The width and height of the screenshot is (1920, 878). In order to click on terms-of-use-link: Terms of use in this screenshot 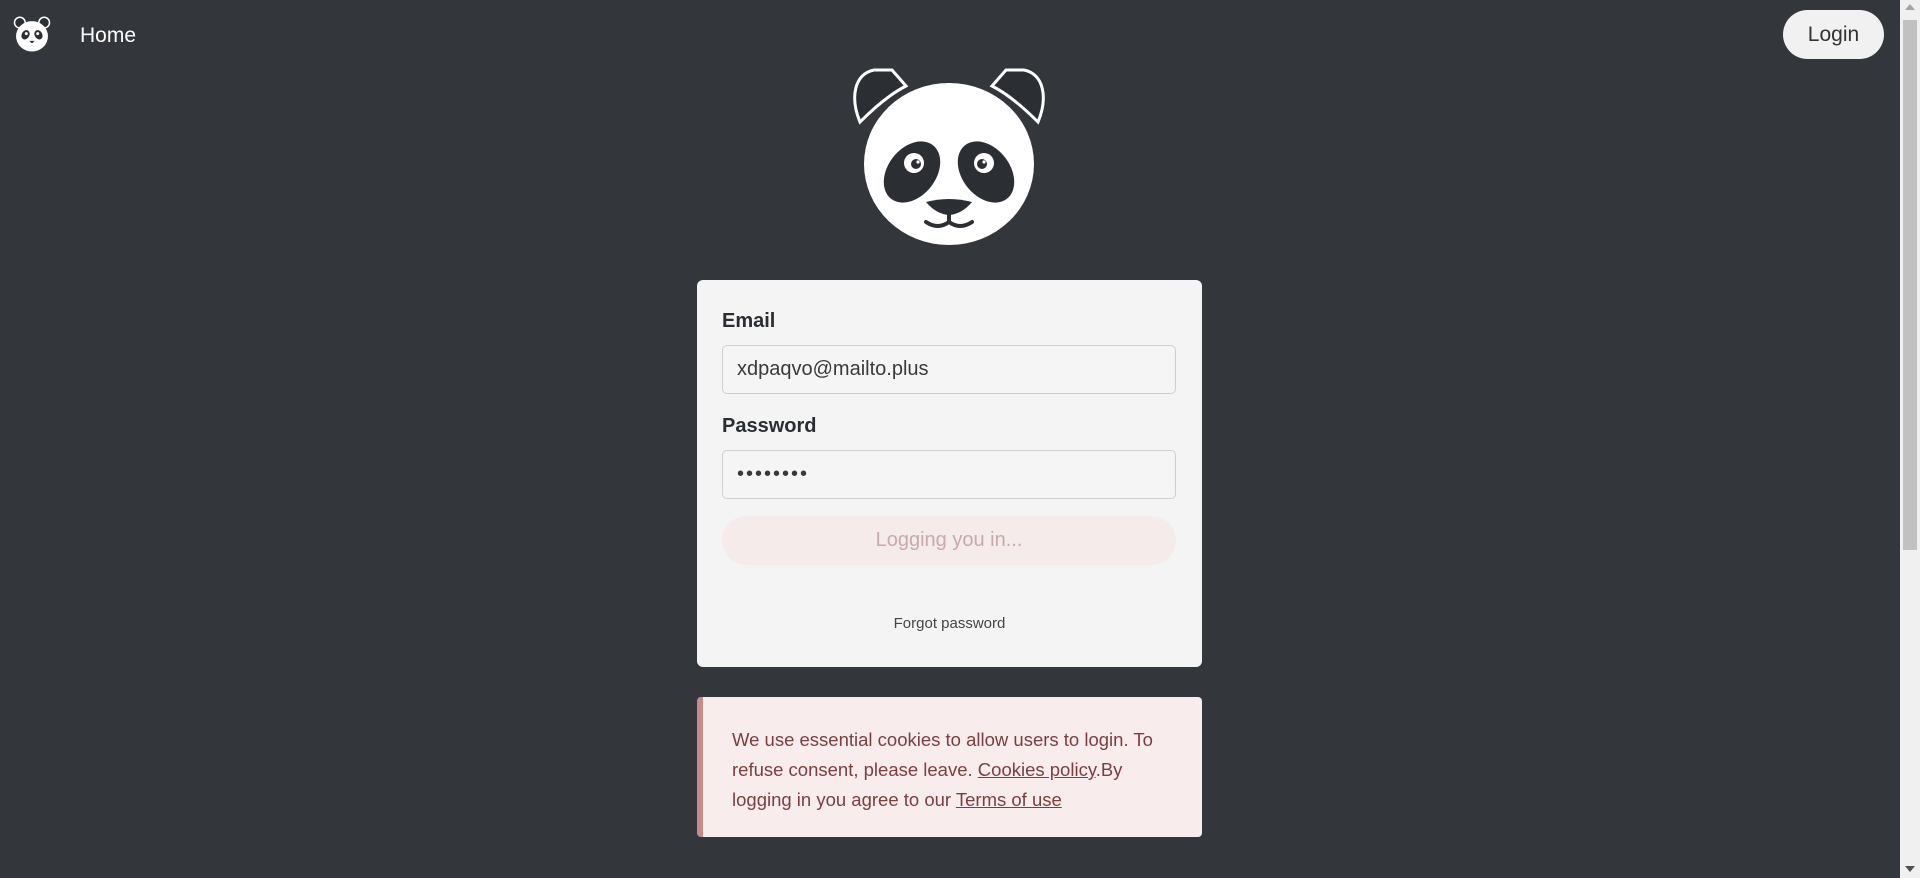, I will do `click(1009, 799)`.